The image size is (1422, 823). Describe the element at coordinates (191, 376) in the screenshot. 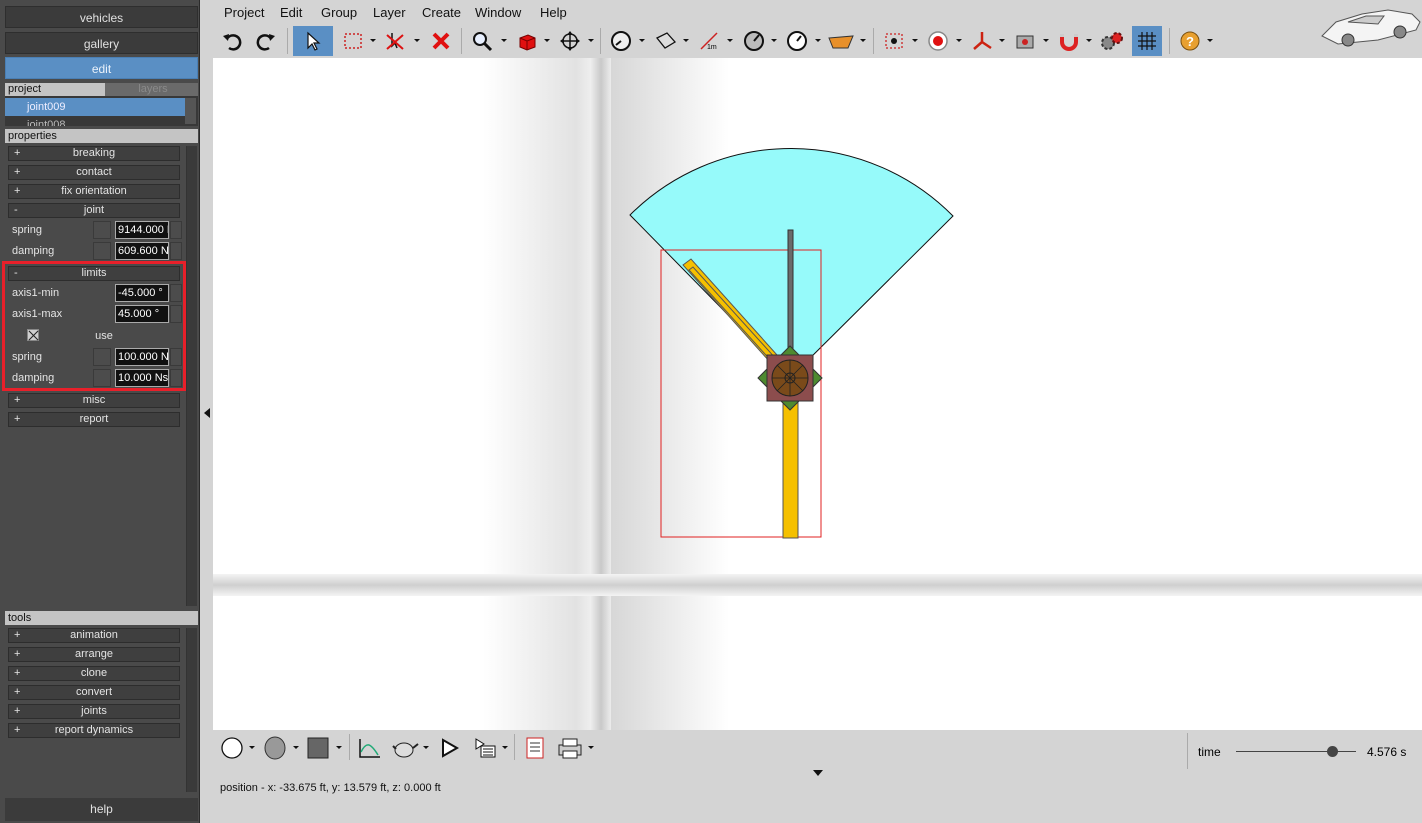

I see `properties-scrollbar` at that location.